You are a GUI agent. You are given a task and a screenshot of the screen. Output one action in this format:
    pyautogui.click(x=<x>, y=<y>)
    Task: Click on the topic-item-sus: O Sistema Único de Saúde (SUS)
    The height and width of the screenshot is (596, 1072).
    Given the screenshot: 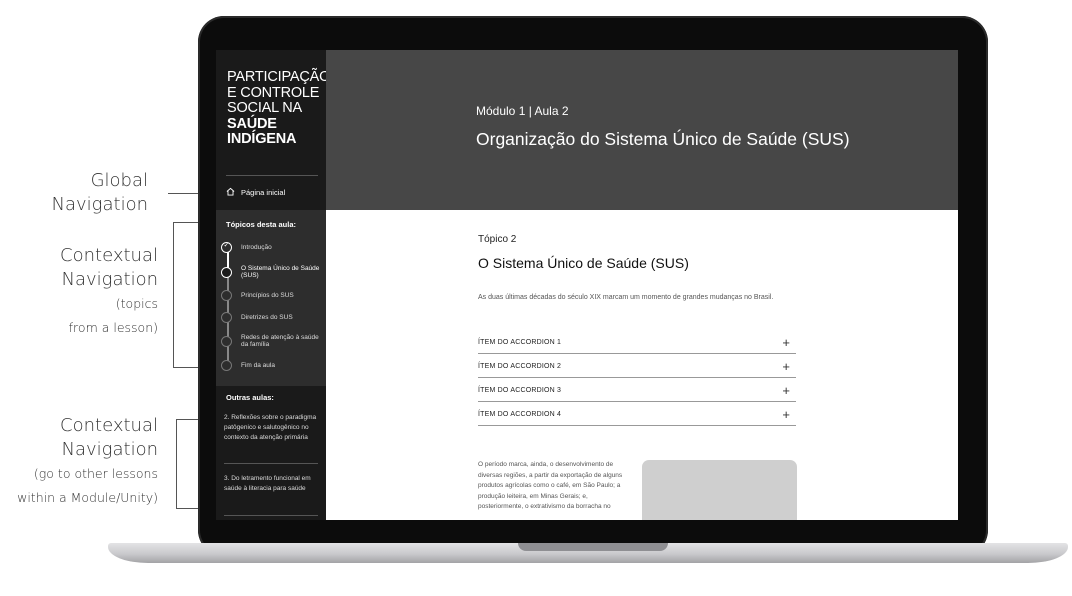 What is the action you would take?
    pyautogui.click(x=271, y=272)
    